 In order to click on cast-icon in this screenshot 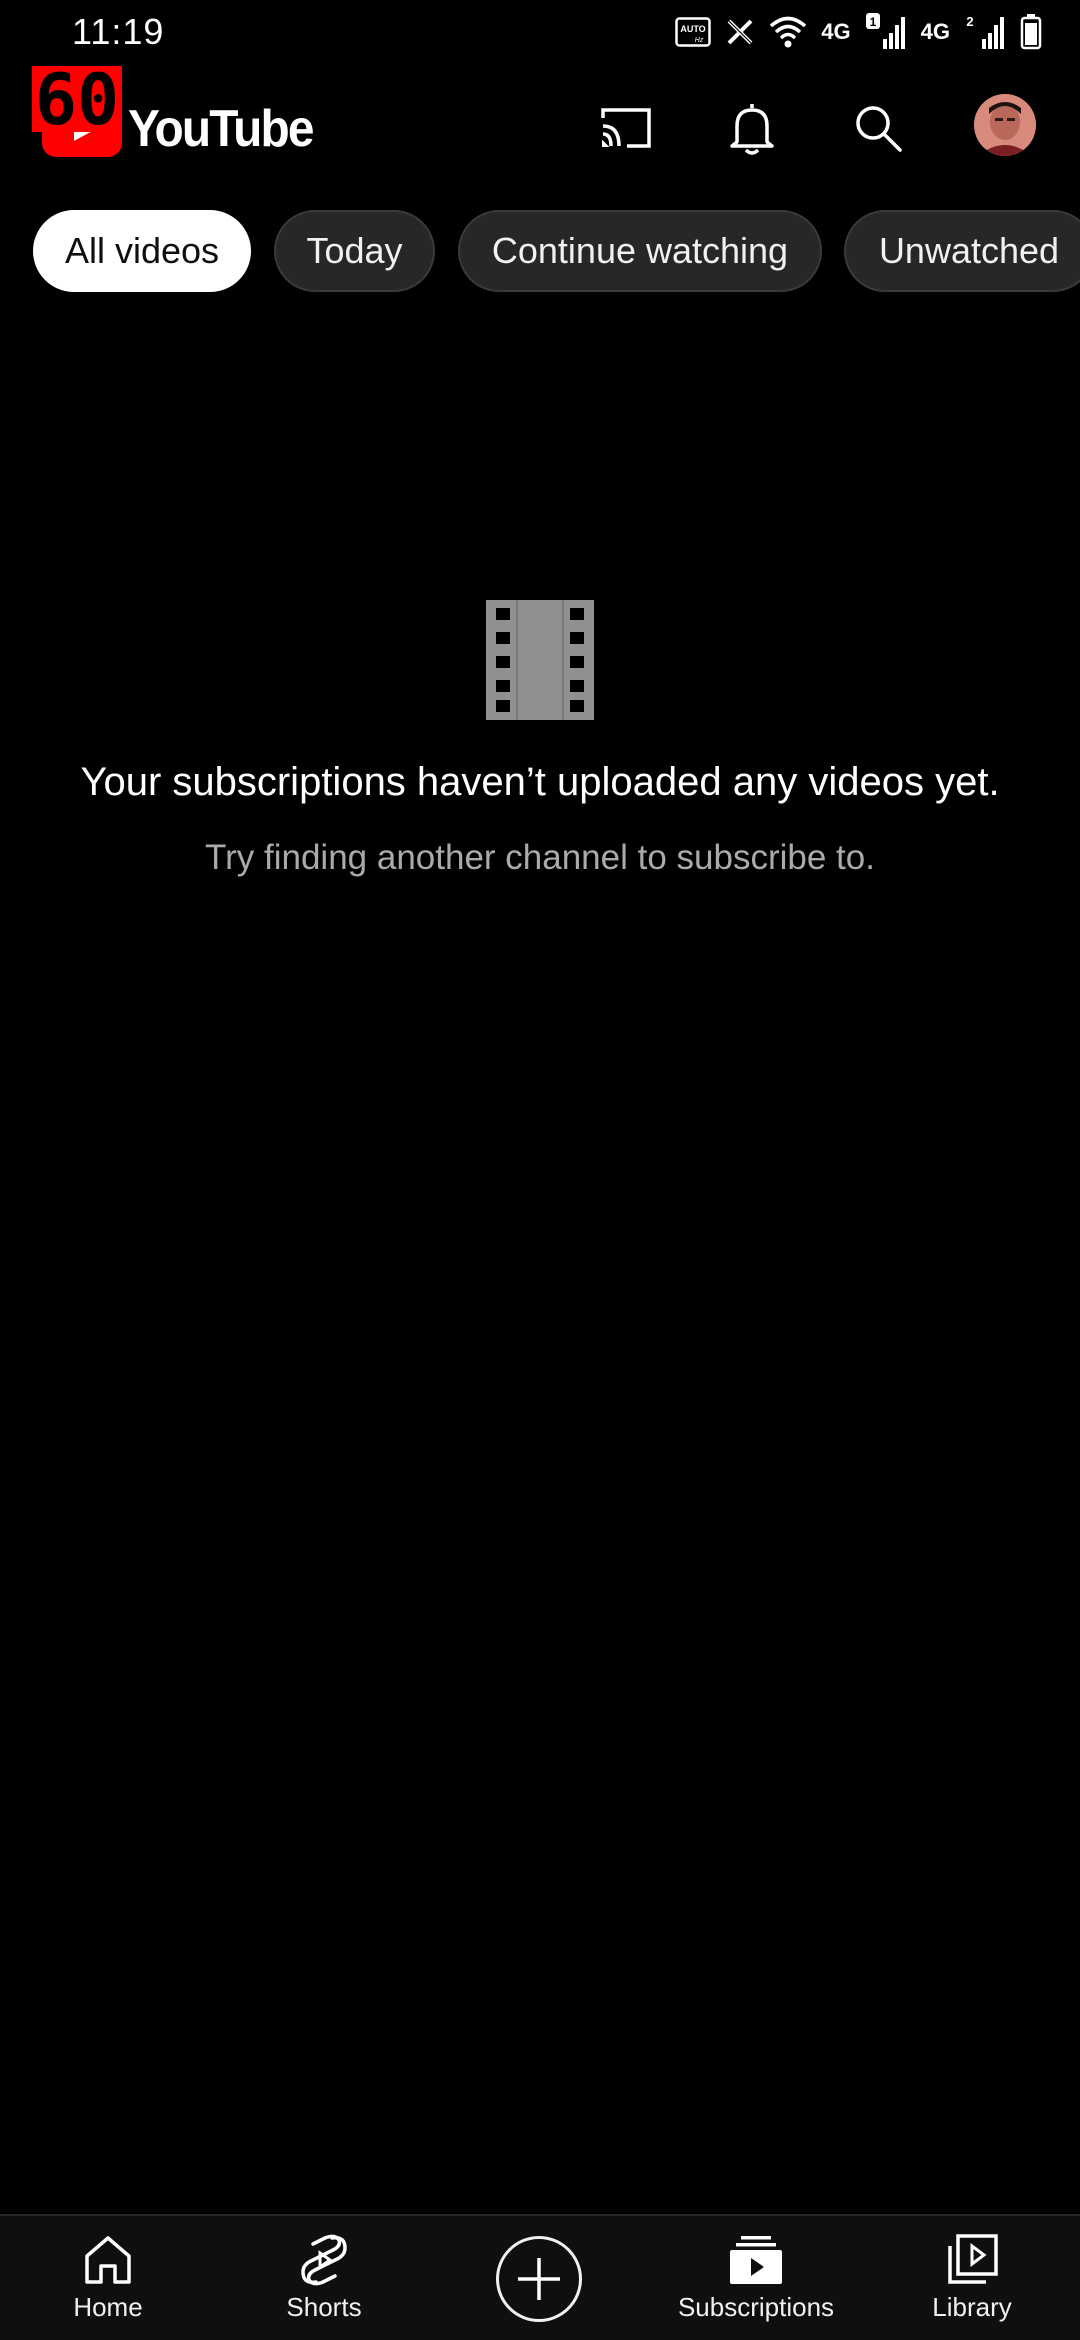, I will do `click(626, 128)`.